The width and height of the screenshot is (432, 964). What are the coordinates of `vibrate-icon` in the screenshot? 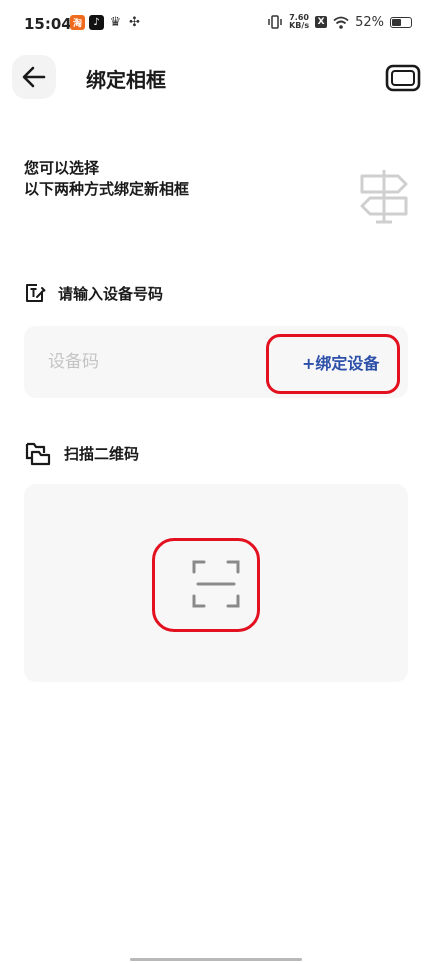 It's located at (275, 22).